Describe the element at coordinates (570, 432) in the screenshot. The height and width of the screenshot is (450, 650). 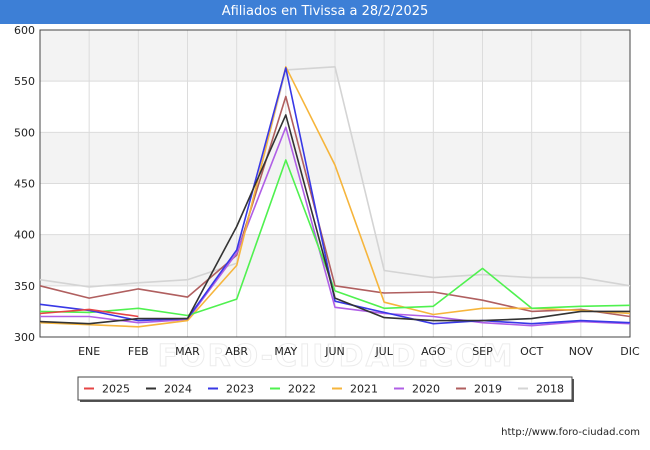
I see `footer-url: http://www.foro-ciudad.com` at that location.